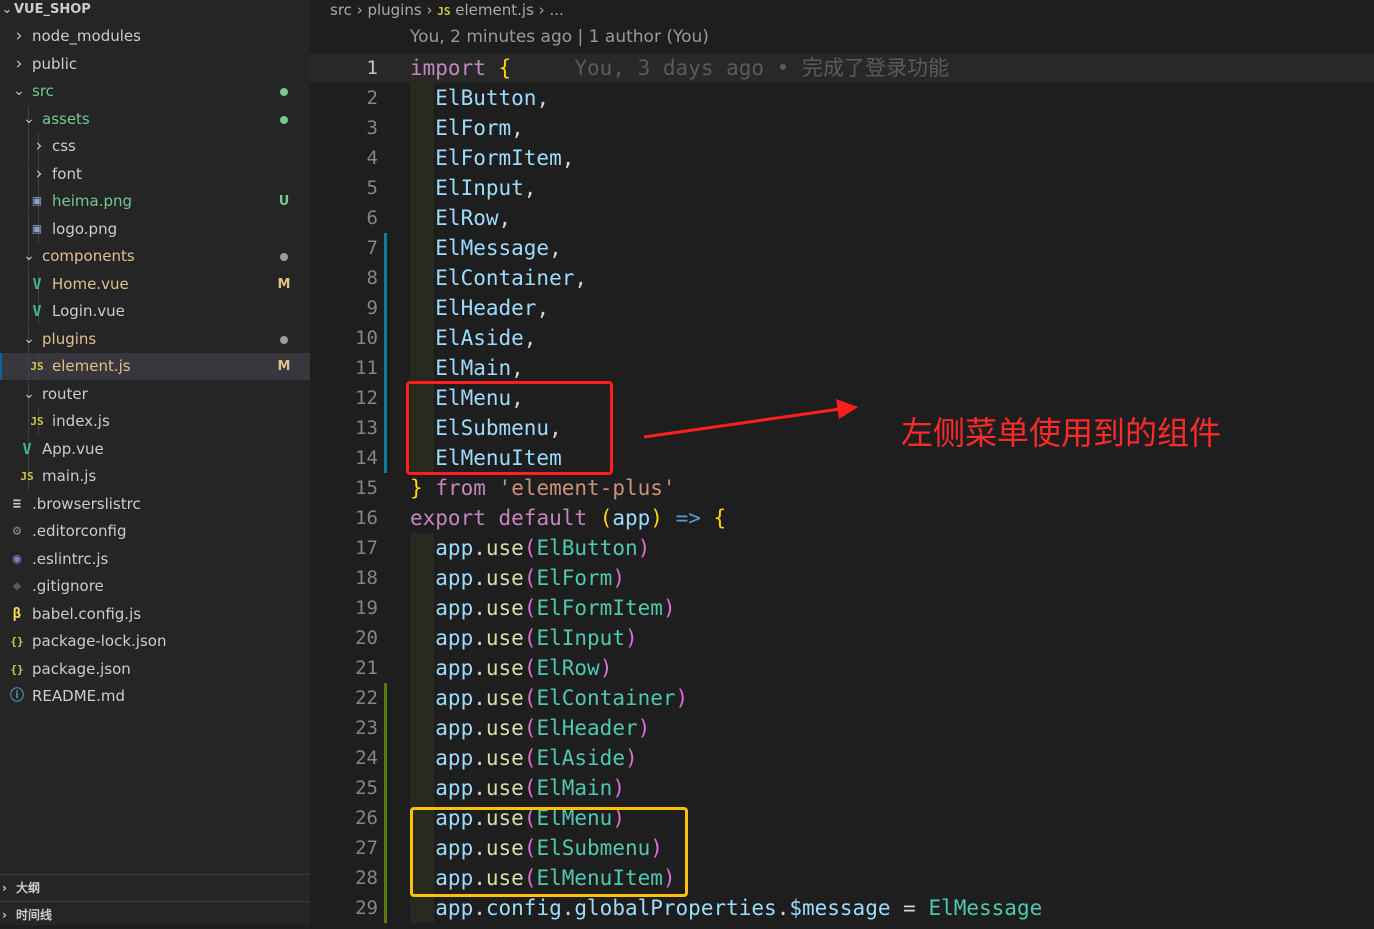  I want to click on highlight-box-red, so click(509, 428).